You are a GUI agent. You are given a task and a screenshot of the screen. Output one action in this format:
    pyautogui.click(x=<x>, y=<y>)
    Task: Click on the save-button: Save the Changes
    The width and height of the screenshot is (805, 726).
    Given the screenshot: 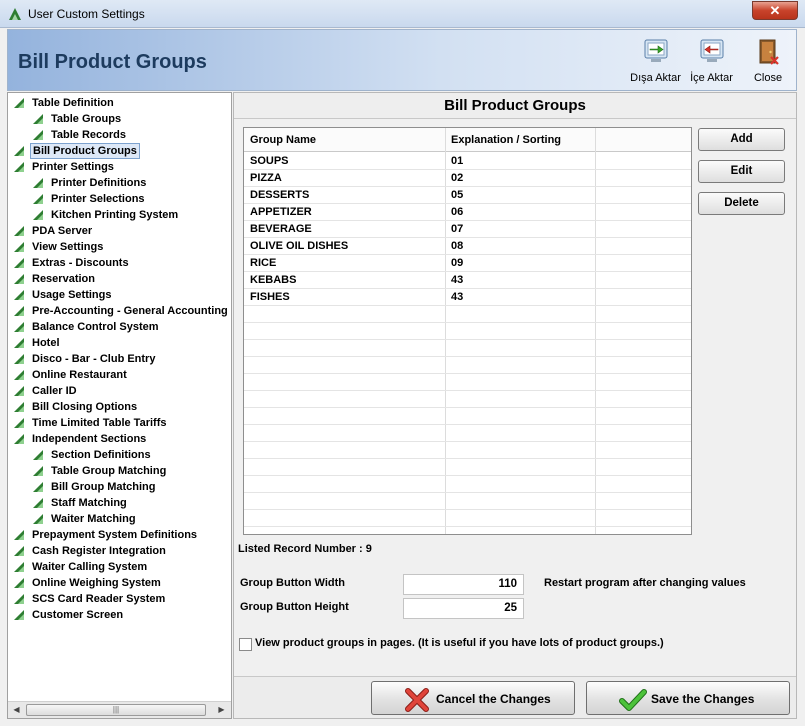 What is the action you would take?
    pyautogui.click(x=688, y=698)
    